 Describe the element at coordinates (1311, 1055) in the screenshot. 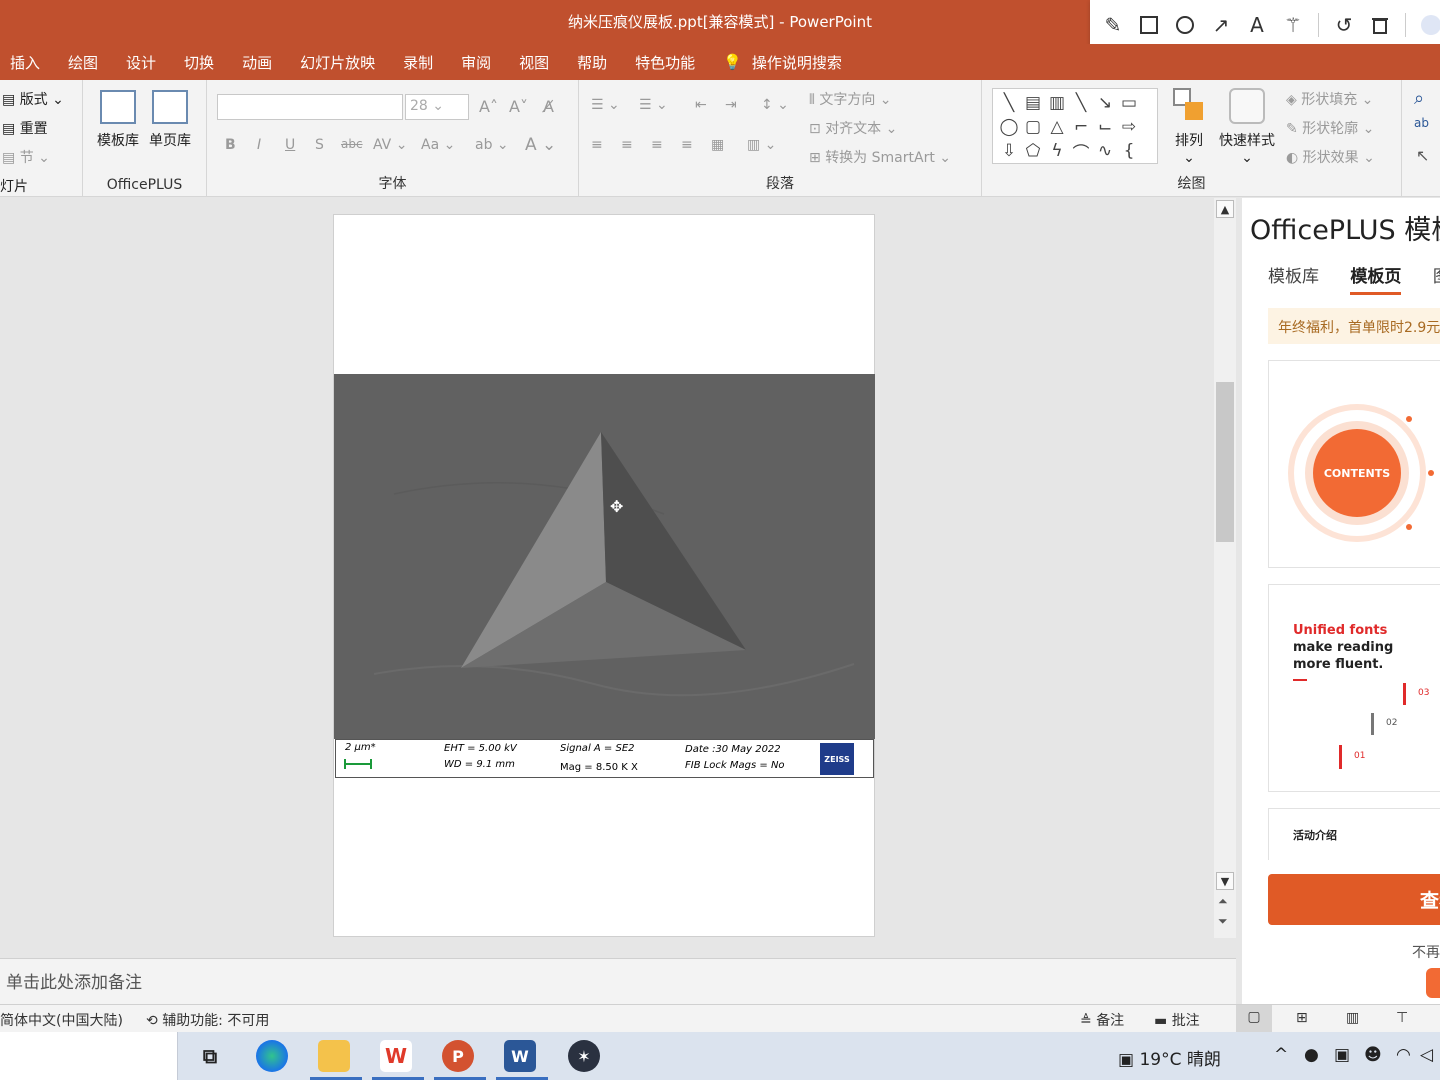

I see `microphone-icon: ●` at that location.